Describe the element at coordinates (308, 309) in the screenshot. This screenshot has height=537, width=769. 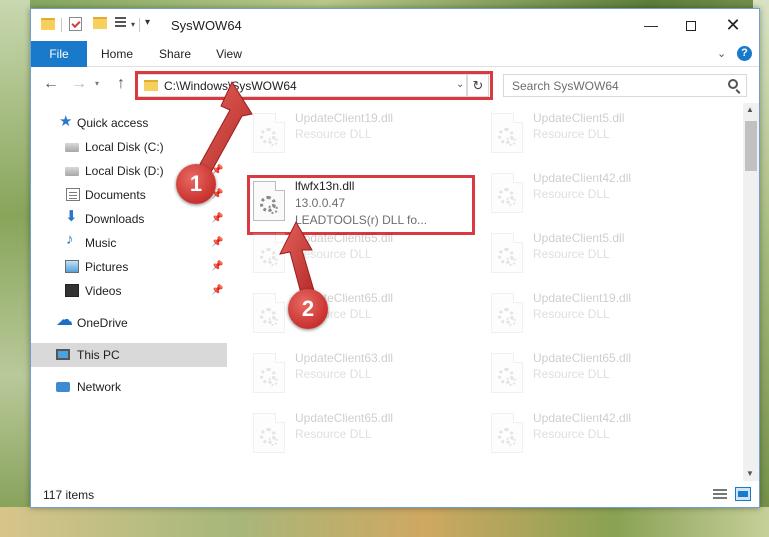
I see `step-badge-2: 2` at that location.